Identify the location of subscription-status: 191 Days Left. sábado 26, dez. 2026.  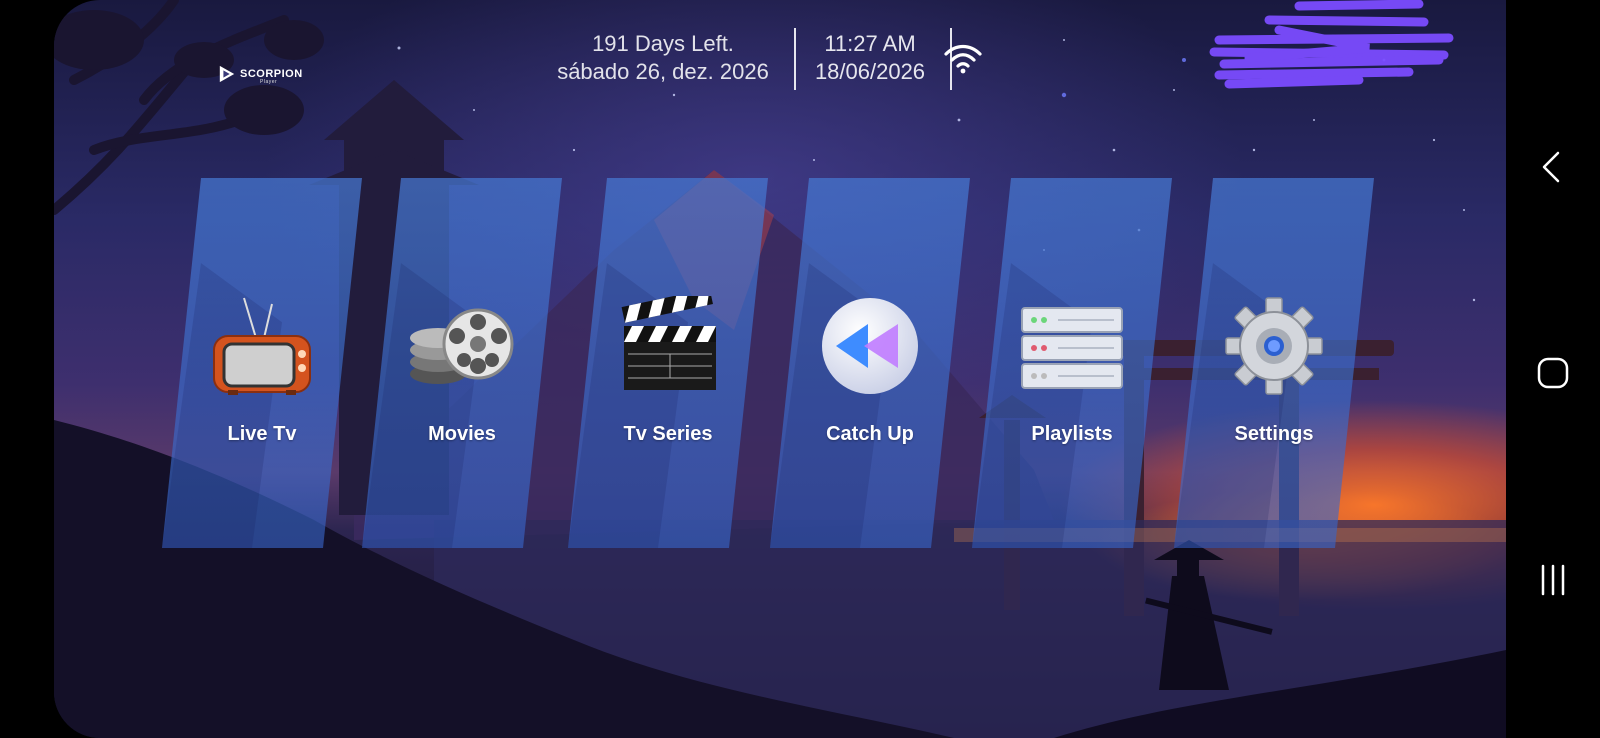
(663, 58).